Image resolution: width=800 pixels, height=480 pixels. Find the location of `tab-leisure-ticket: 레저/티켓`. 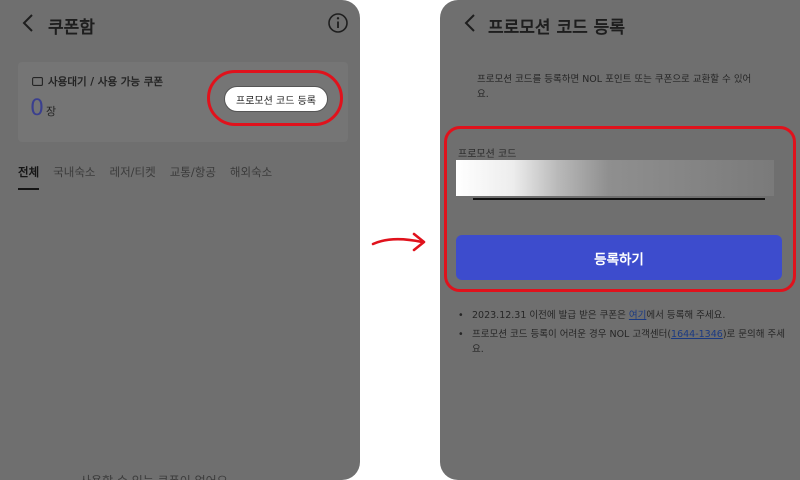

tab-leisure-ticket: 레저/티켓 is located at coordinates (133, 177).